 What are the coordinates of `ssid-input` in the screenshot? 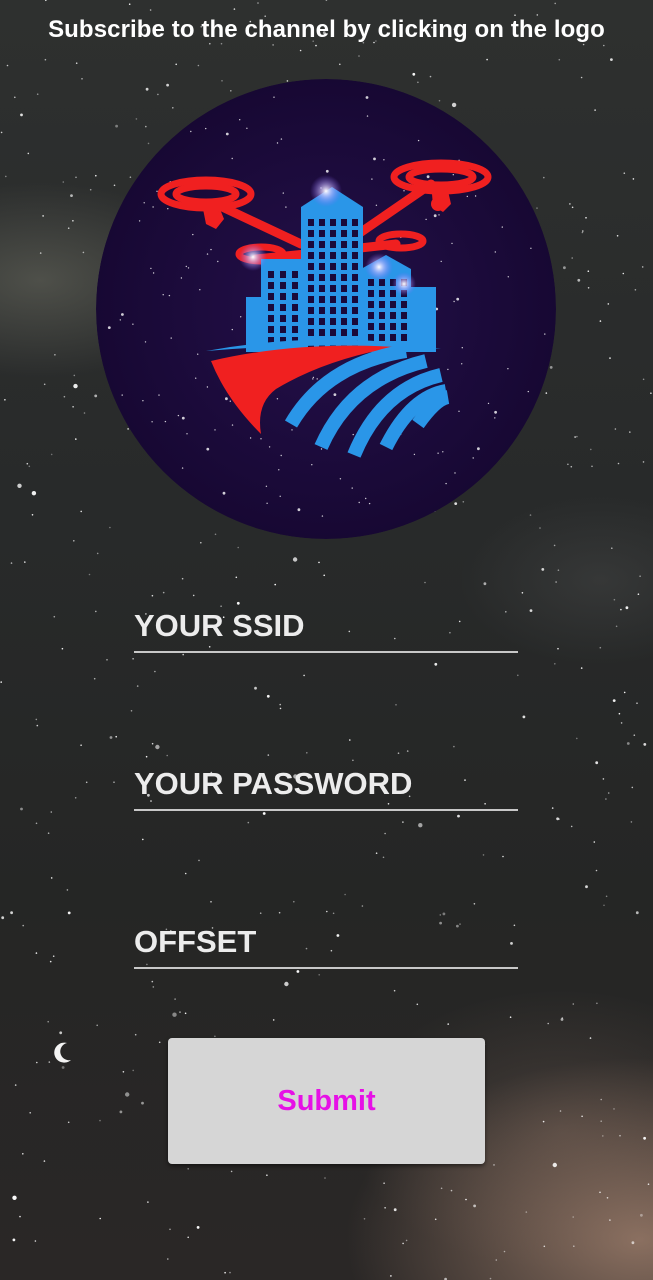 It's located at (326, 627).